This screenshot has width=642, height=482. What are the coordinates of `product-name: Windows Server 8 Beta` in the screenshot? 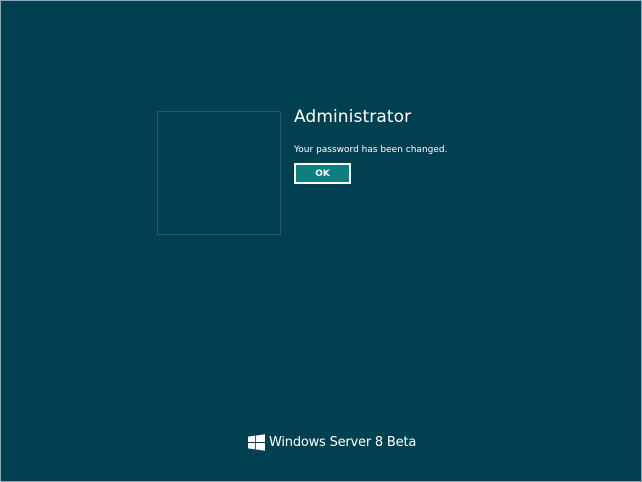 It's located at (343, 442).